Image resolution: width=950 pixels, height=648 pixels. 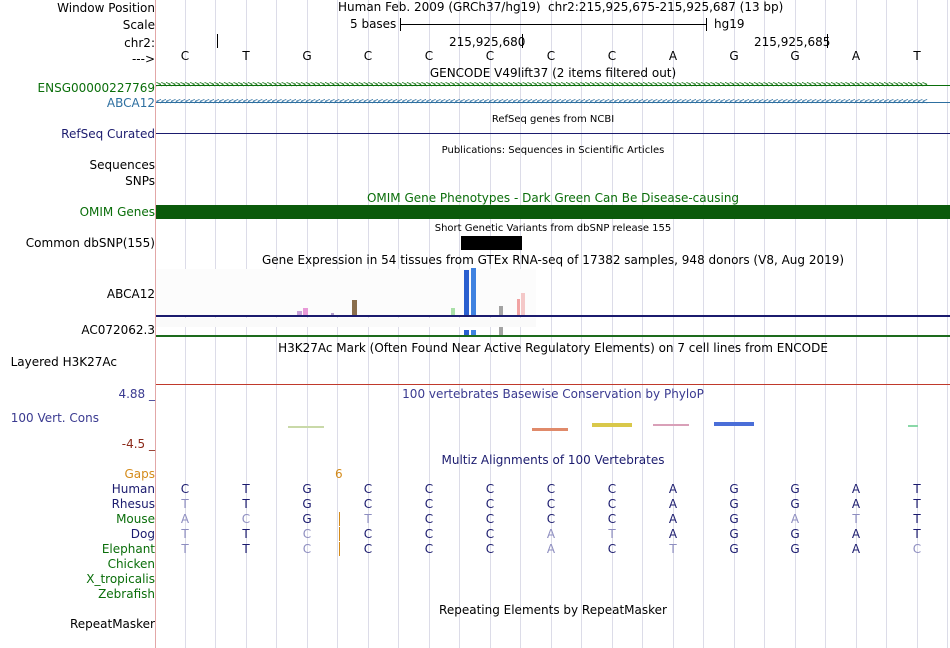 What do you see at coordinates (139, 474) in the screenshot?
I see `label-gaps: Gaps` at bounding box center [139, 474].